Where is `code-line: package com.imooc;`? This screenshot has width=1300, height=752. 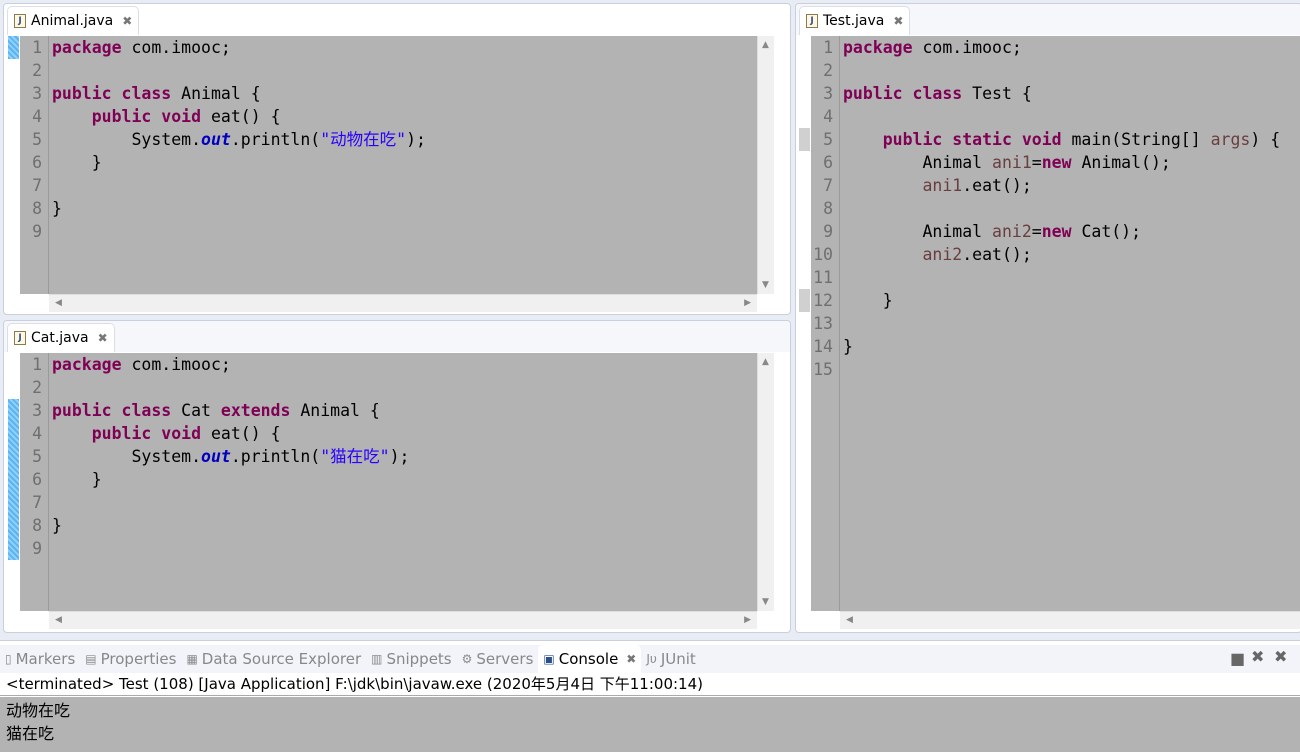
code-line: package com.imooc; is located at coordinates (141, 47).